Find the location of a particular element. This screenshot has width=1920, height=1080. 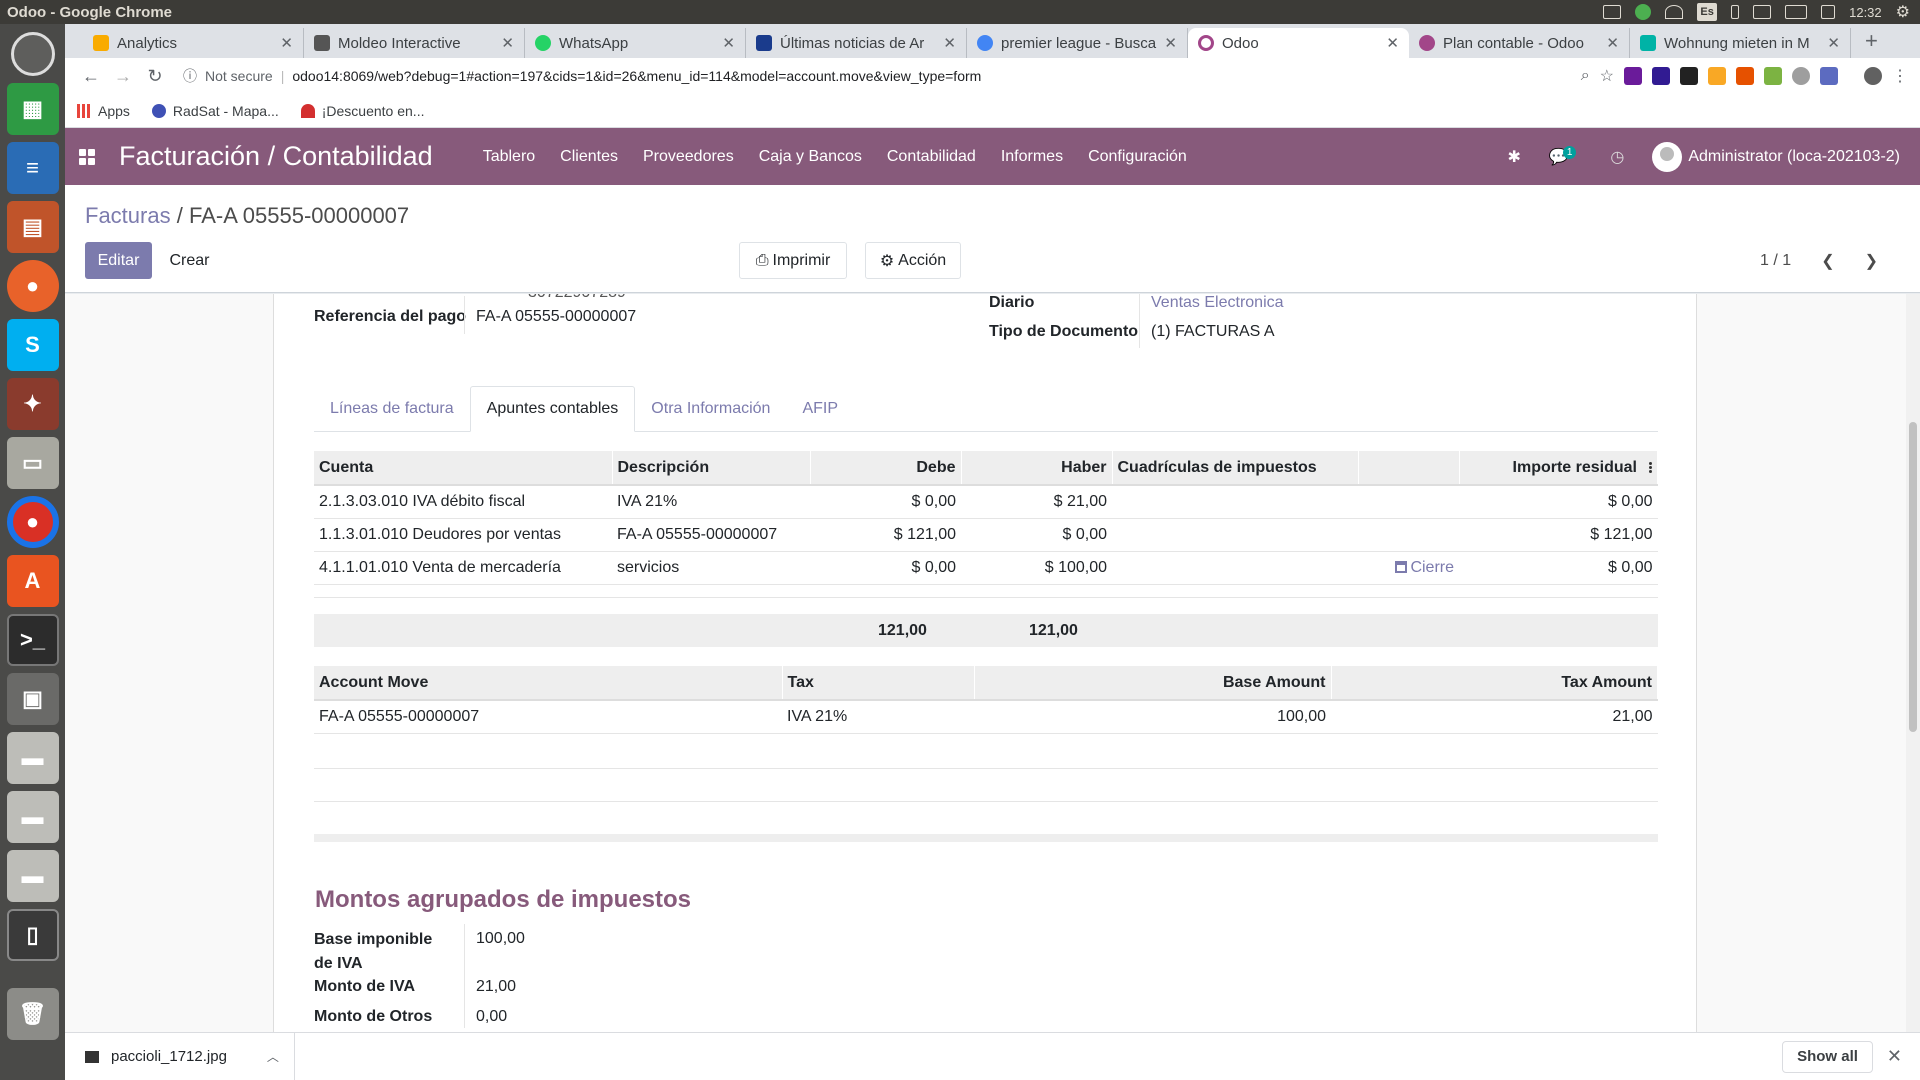

profile-avatar-icon is located at coordinates (1873, 76).